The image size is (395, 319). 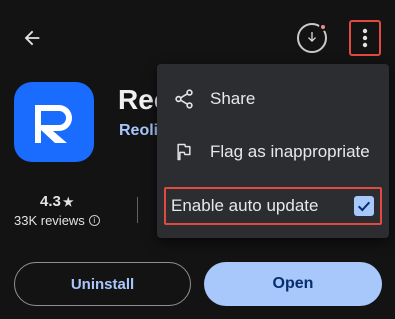 What do you see at coordinates (102, 284) in the screenshot?
I see `uninstall-button: Uninstall` at bounding box center [102, 284].